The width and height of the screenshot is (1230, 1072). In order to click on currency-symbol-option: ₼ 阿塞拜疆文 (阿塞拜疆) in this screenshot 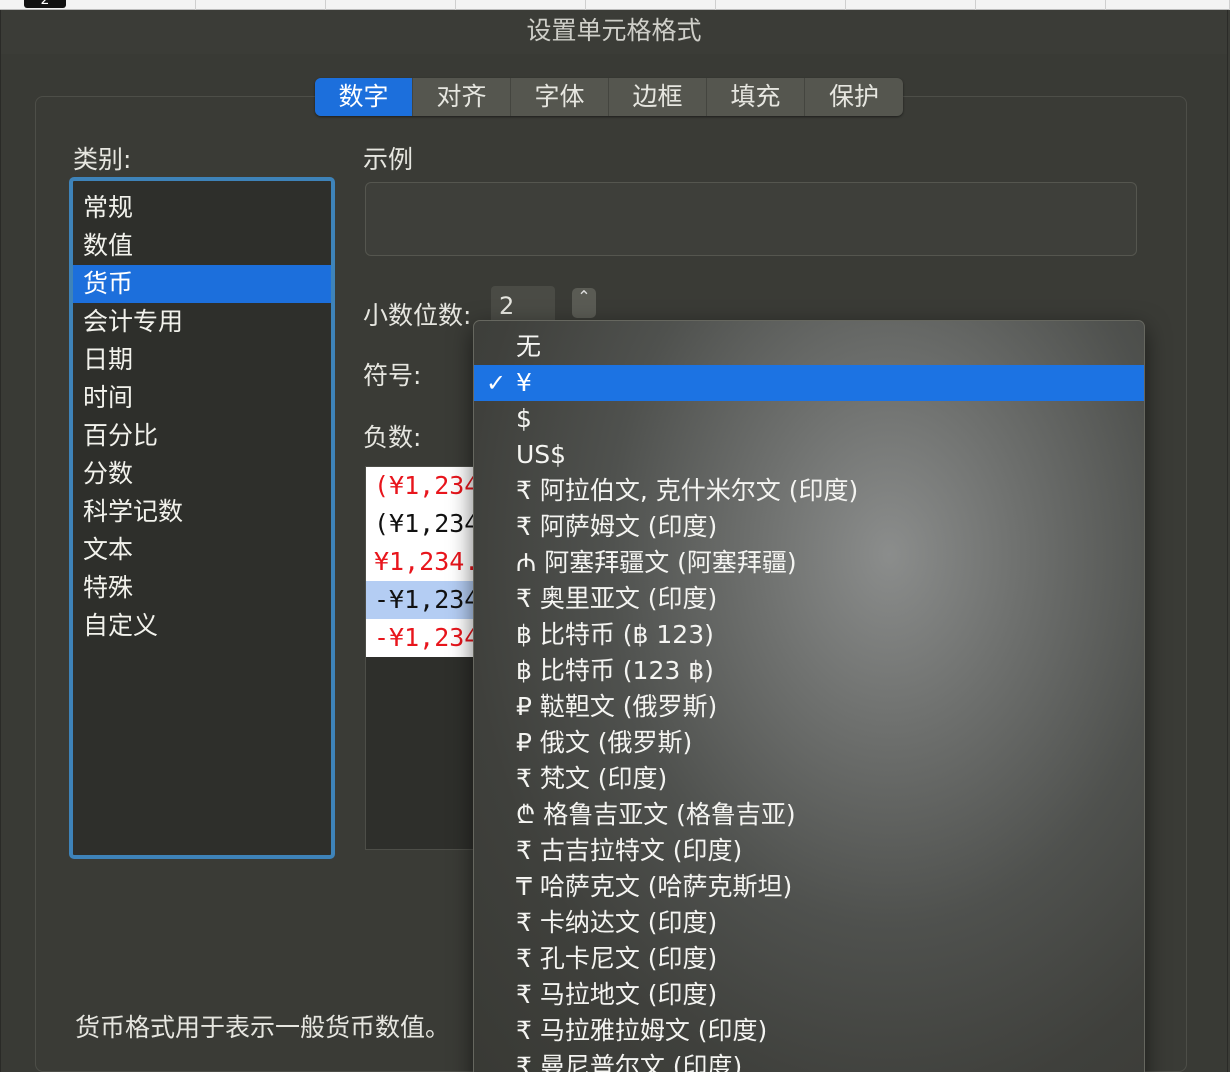, I will do `click(809, 563)`.